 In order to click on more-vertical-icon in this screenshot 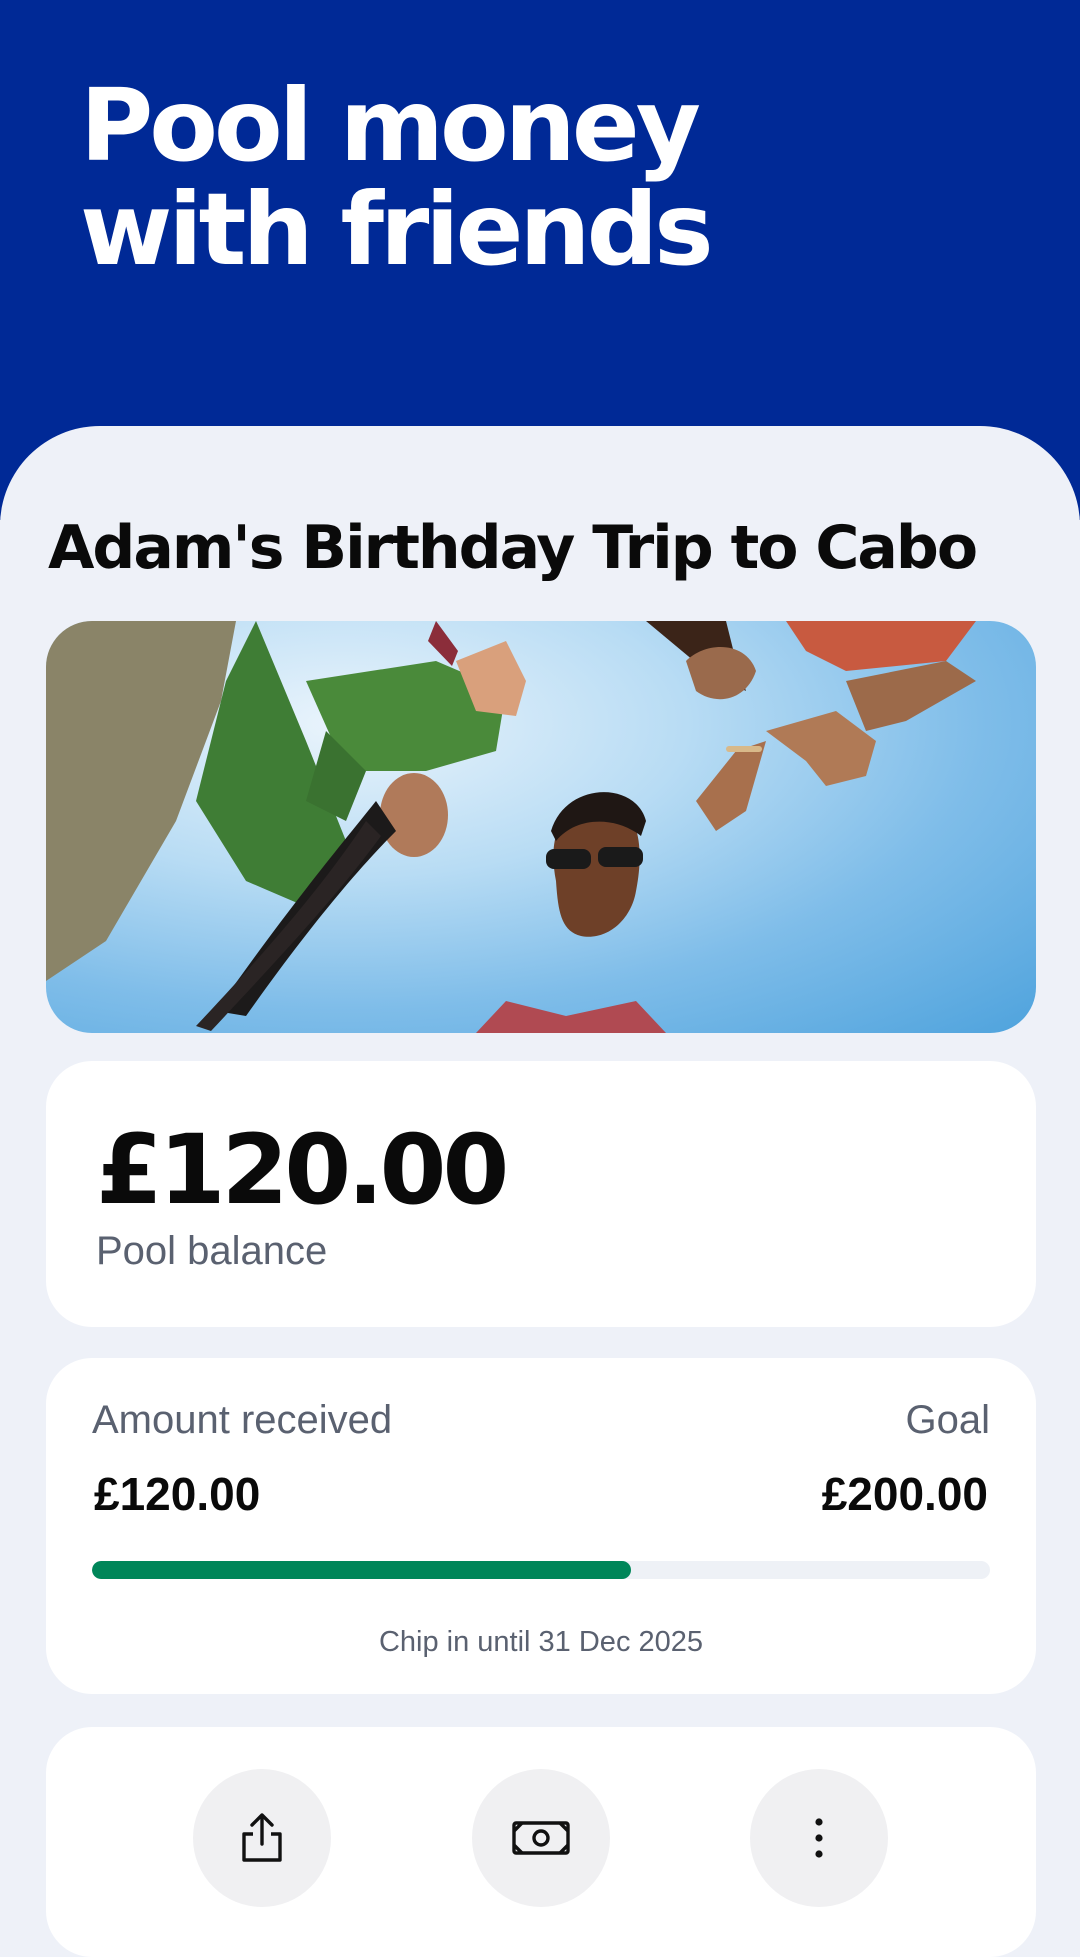, I will do `click(819, 1838)`.